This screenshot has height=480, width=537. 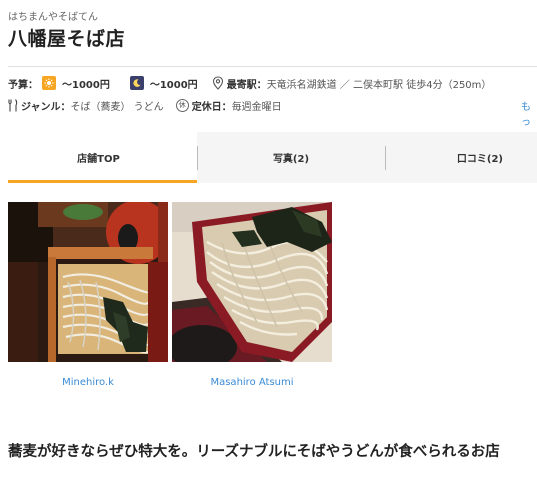 I want to click on catchphrase: 蕎麦が好きならぜひ特大を。リーズナブルにそばやうどんが食べられるお店, so click(x=254, y=452).